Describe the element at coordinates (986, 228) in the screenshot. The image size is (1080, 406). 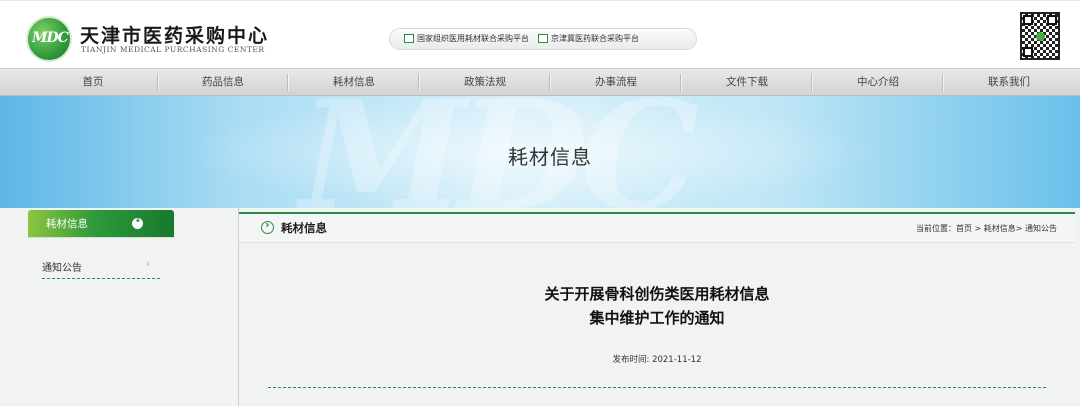
I see `breadcrumb: 当前位置：首页 > 耗材信息> 通知公告` at that location.